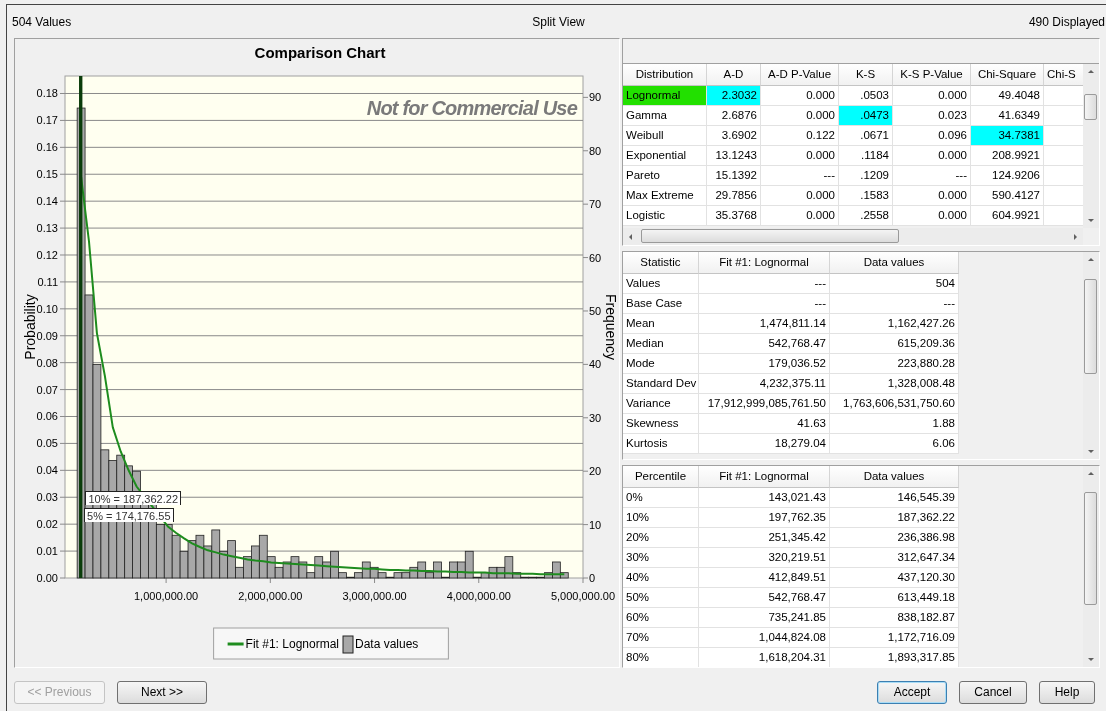  I want to click on scroll-right-icon, so click(1075, 236).